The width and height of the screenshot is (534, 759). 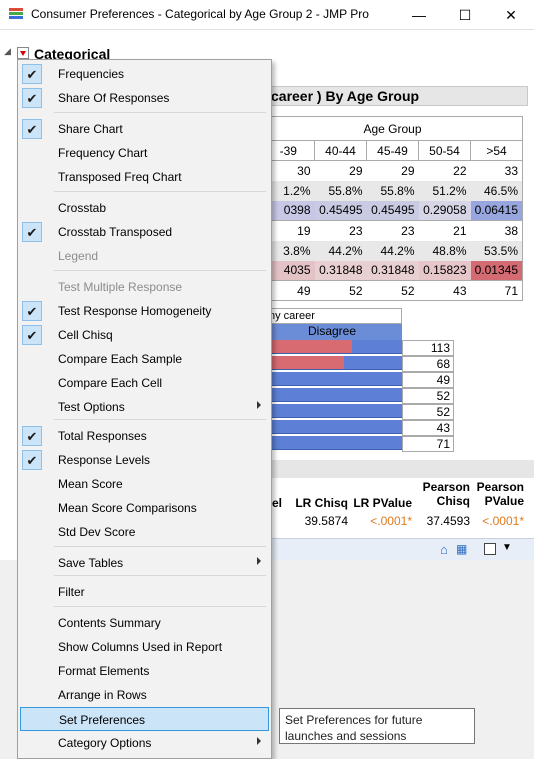 What do you see at coordinates (140, 647) in the screenshot?
I see `menu-item-label: Show Columns Used in Report` at bounding box center [140, 647].